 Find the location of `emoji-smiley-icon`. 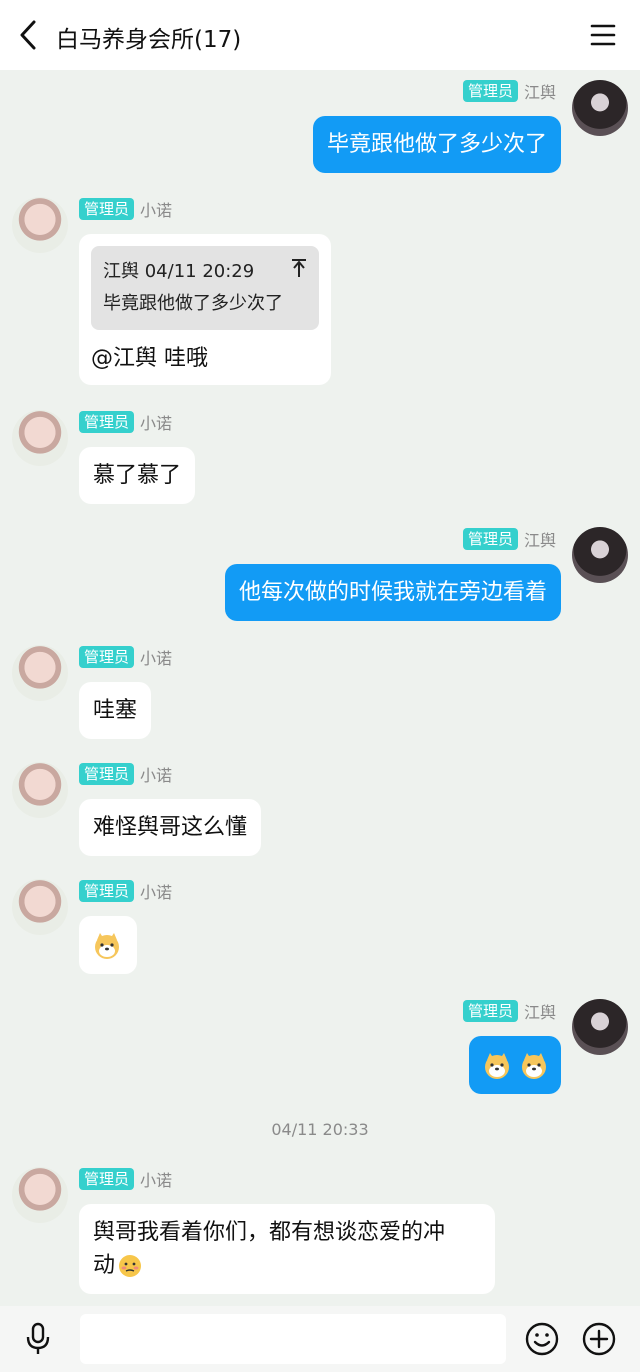

emoji-smiley-icon is located at coordinates (542, 1339).